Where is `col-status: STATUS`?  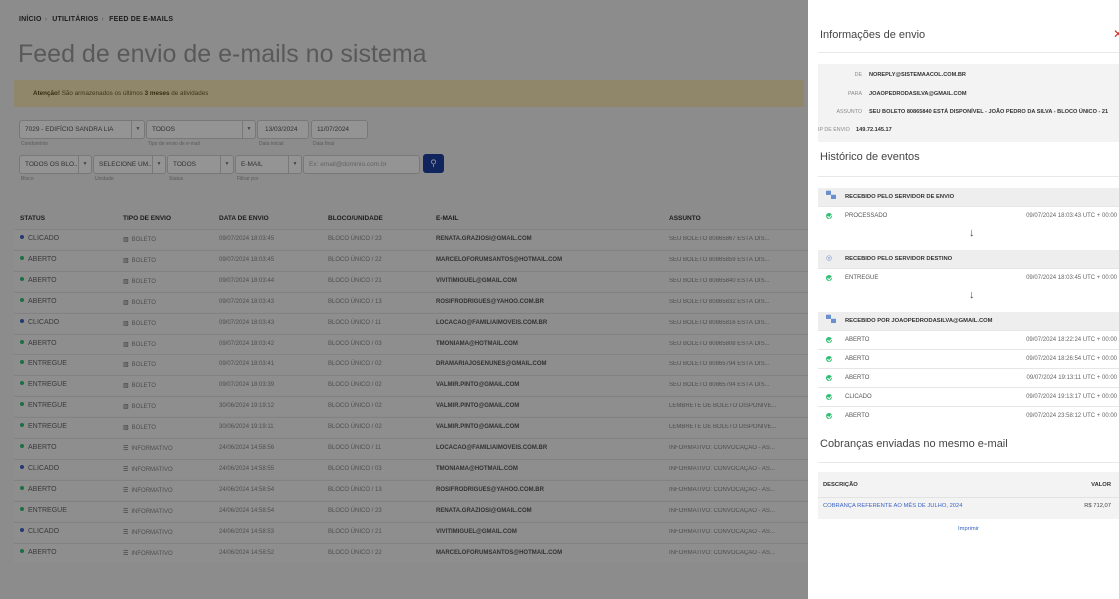
col-status: STATUS is located at coordinates (32, 218).